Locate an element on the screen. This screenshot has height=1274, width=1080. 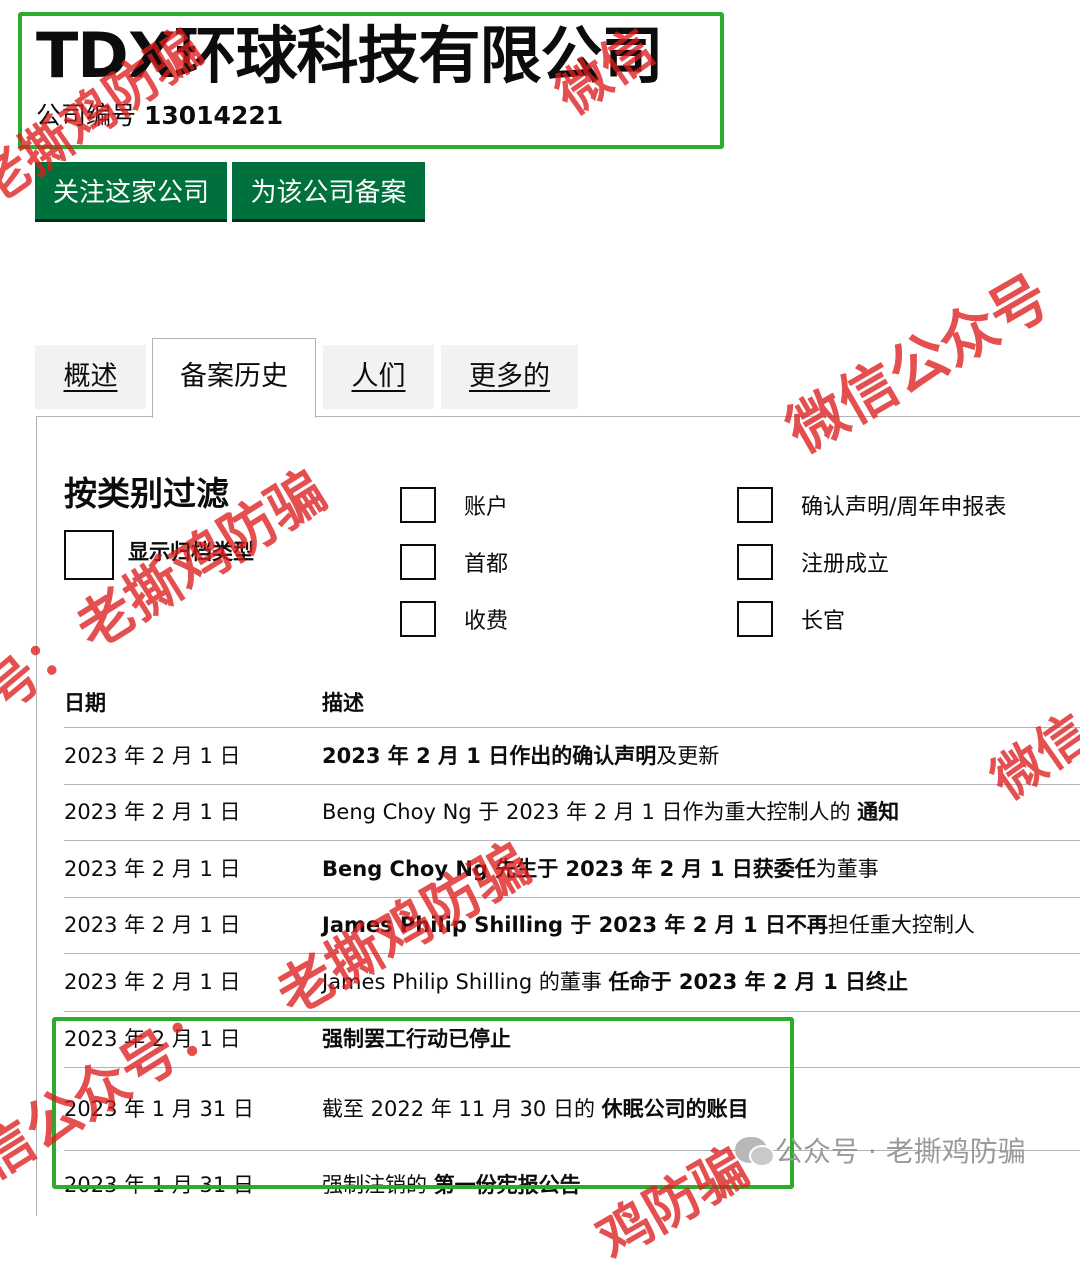
filter-label-officers: 长官 is located at coordinates (823, 621).